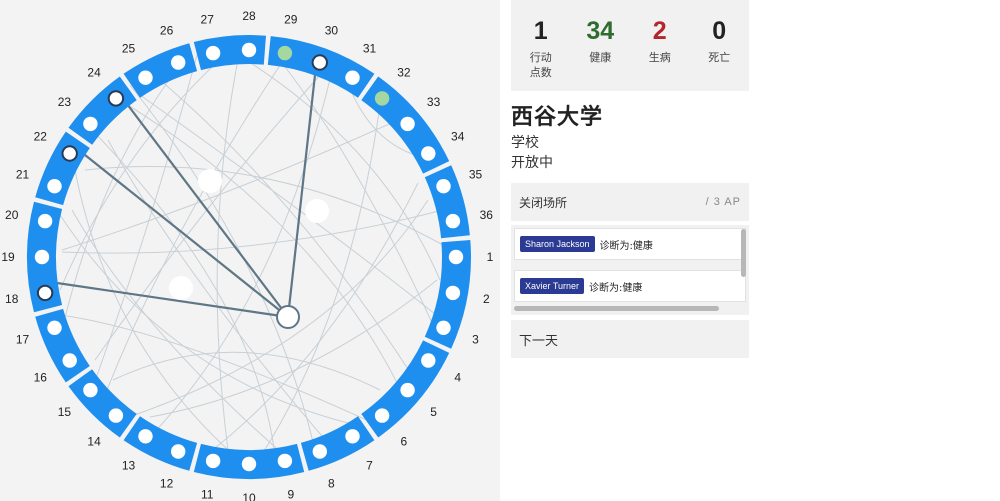 The height and width of the screenshot is (501, 1000). I want to click on action-points-label: 行动 点数, so click(541, 65).